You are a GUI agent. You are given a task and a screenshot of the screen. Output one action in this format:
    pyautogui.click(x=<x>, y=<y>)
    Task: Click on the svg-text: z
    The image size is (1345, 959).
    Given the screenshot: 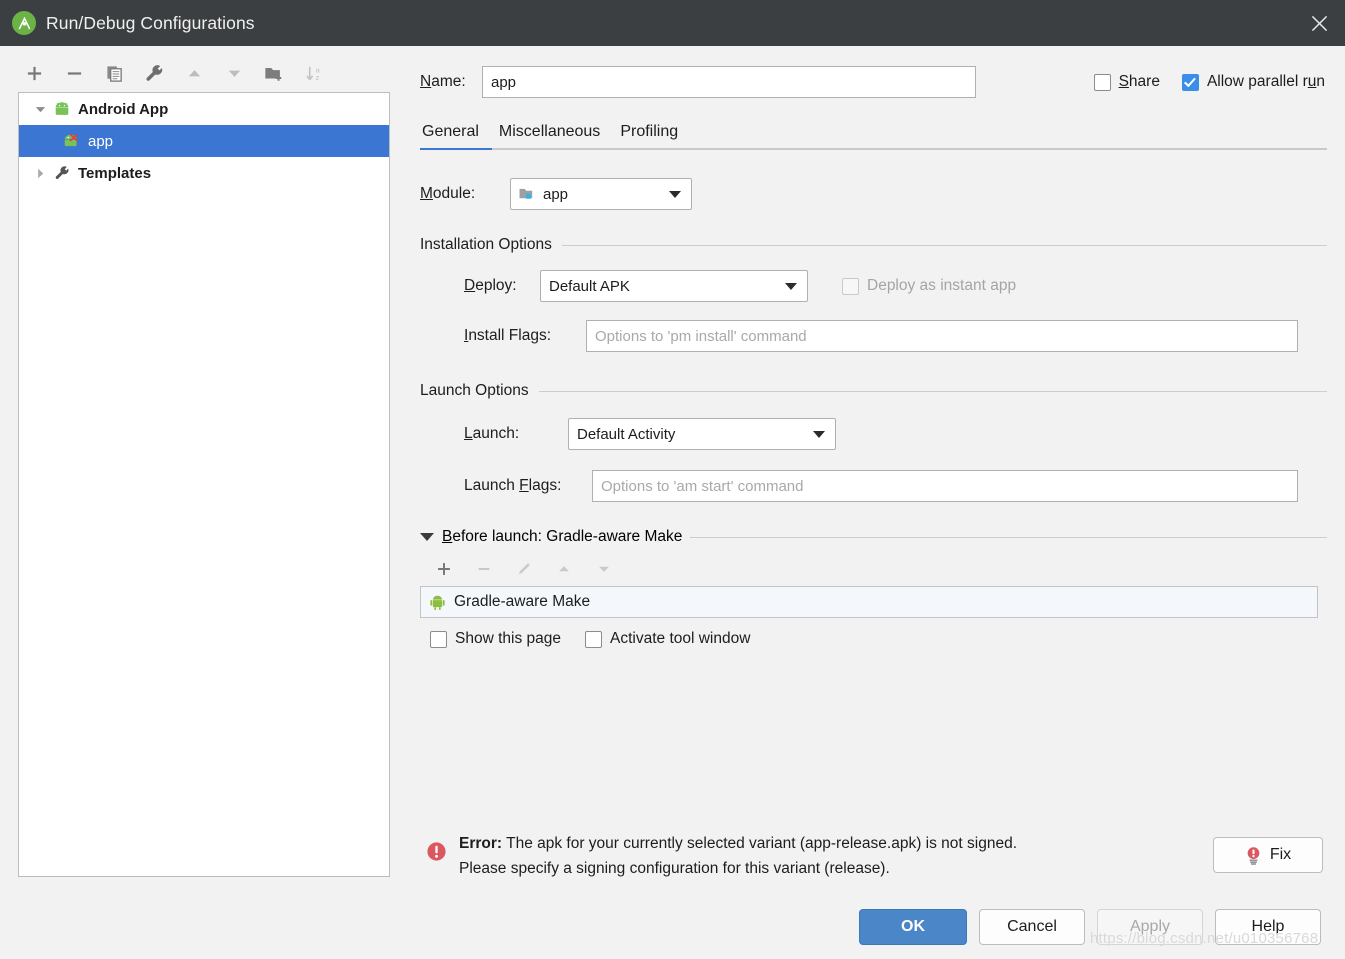 What is the action you would take?
    pyautogui.click(x=317, y=77)
    